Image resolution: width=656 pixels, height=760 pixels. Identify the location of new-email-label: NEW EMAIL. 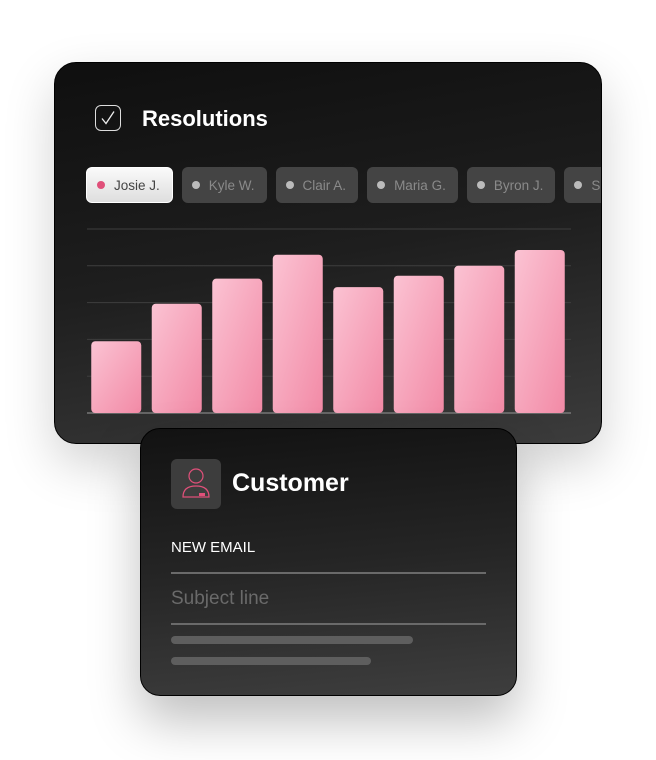
(213, 547).